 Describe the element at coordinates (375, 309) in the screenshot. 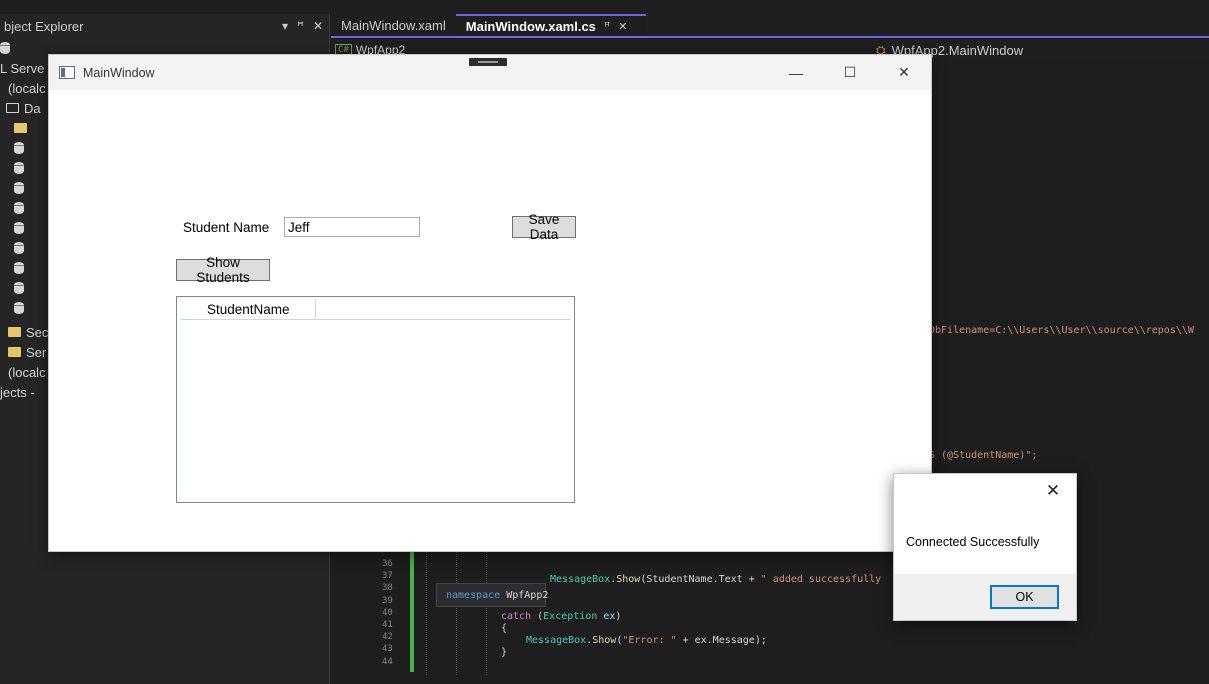

I see `datagrid-header: StudentName` at that location.